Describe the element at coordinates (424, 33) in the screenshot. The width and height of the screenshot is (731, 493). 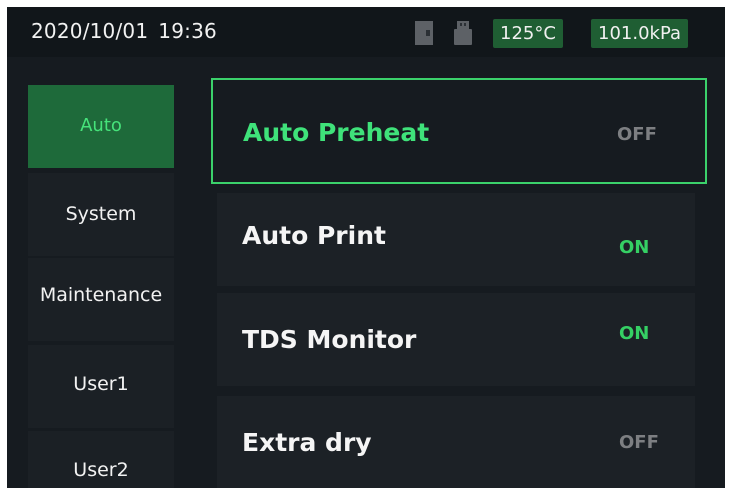
I see `sd-card-icon` at that location.